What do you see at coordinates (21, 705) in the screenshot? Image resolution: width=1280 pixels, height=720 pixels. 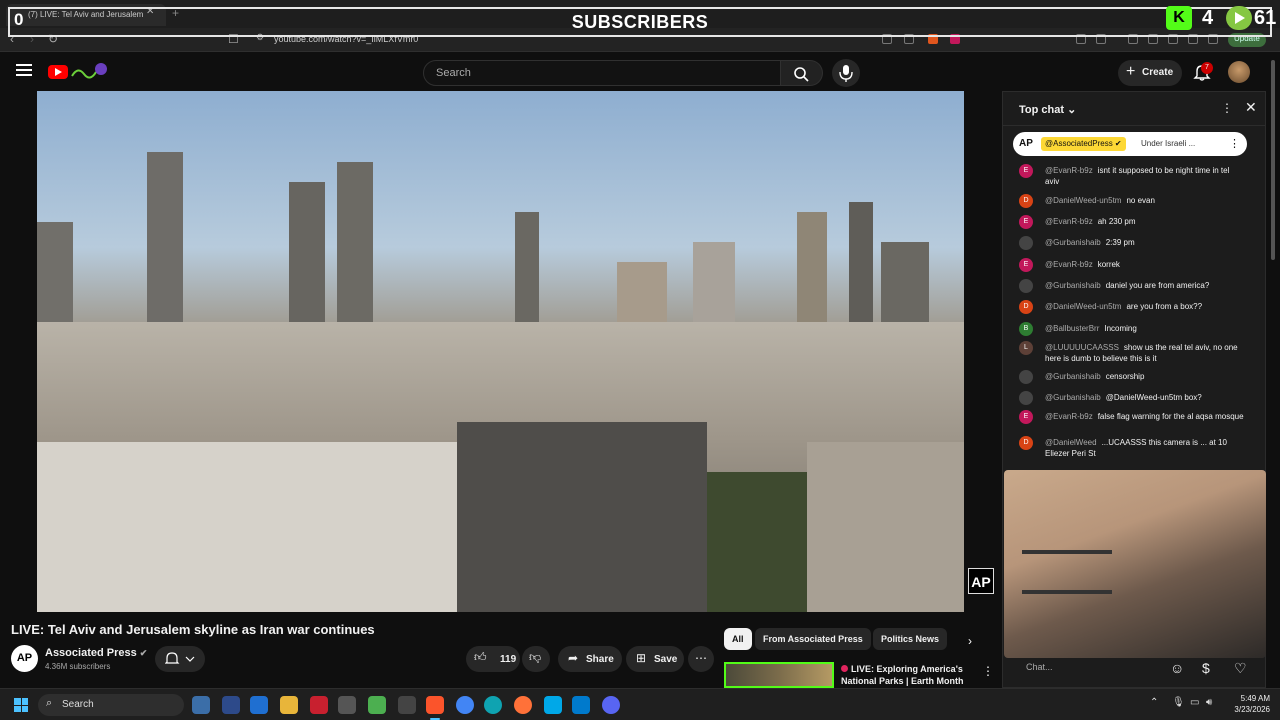 I see `windows-start-icon` at bounding box center [21, 705].